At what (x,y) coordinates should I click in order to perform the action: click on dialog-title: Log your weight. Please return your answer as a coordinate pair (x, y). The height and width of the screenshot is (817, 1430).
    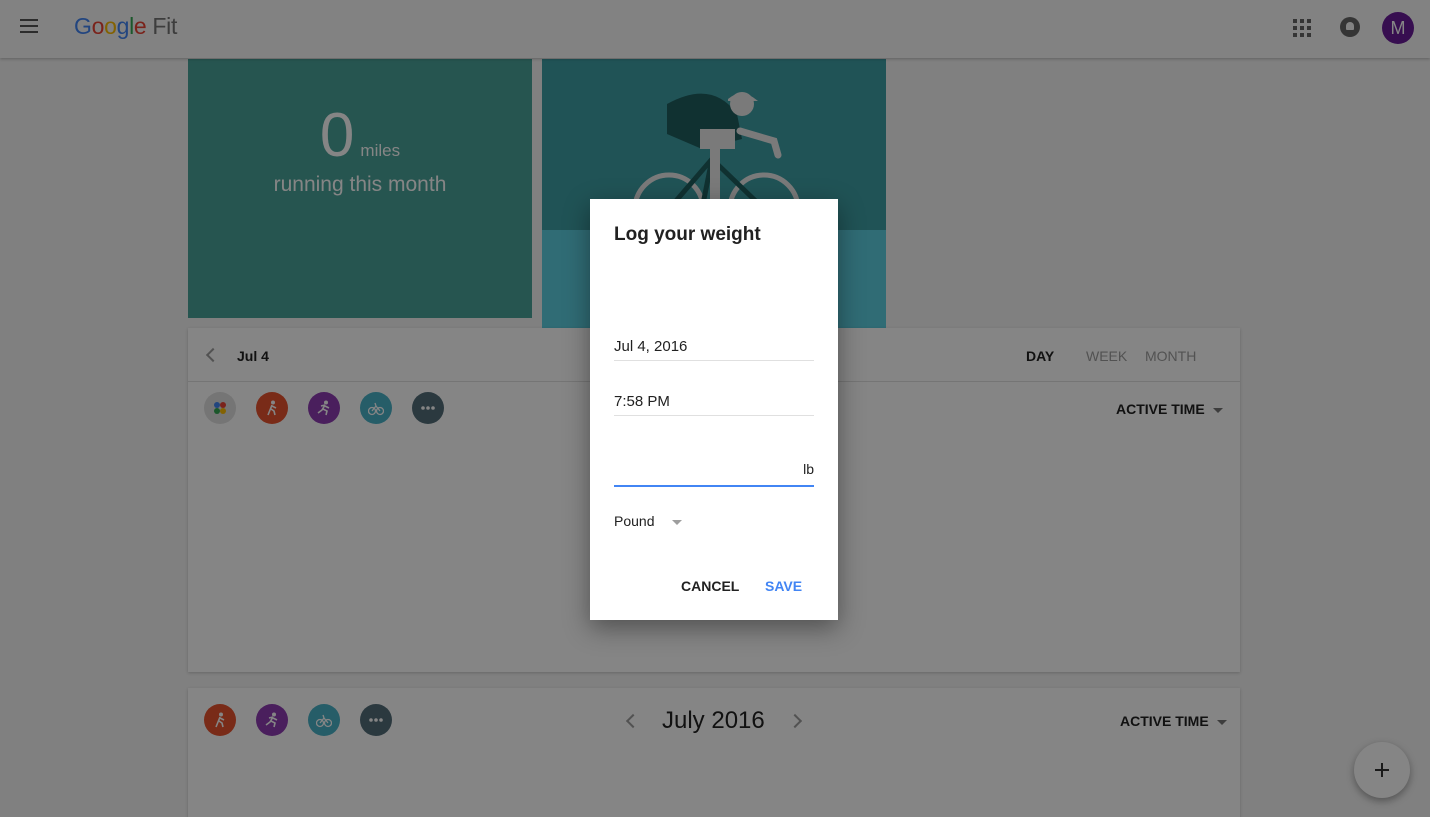
    Looking at the image, I should click on (687, 234).